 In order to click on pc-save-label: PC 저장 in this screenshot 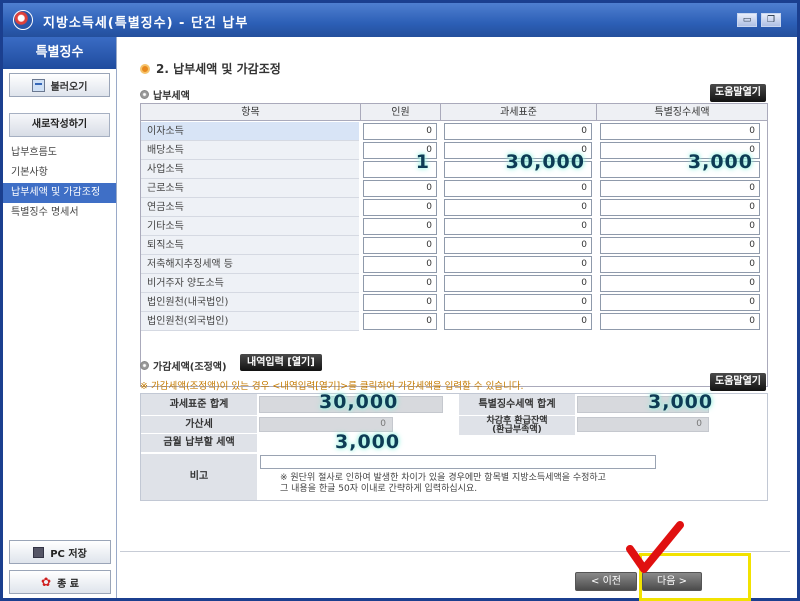, I will do `click(68, 554)`.